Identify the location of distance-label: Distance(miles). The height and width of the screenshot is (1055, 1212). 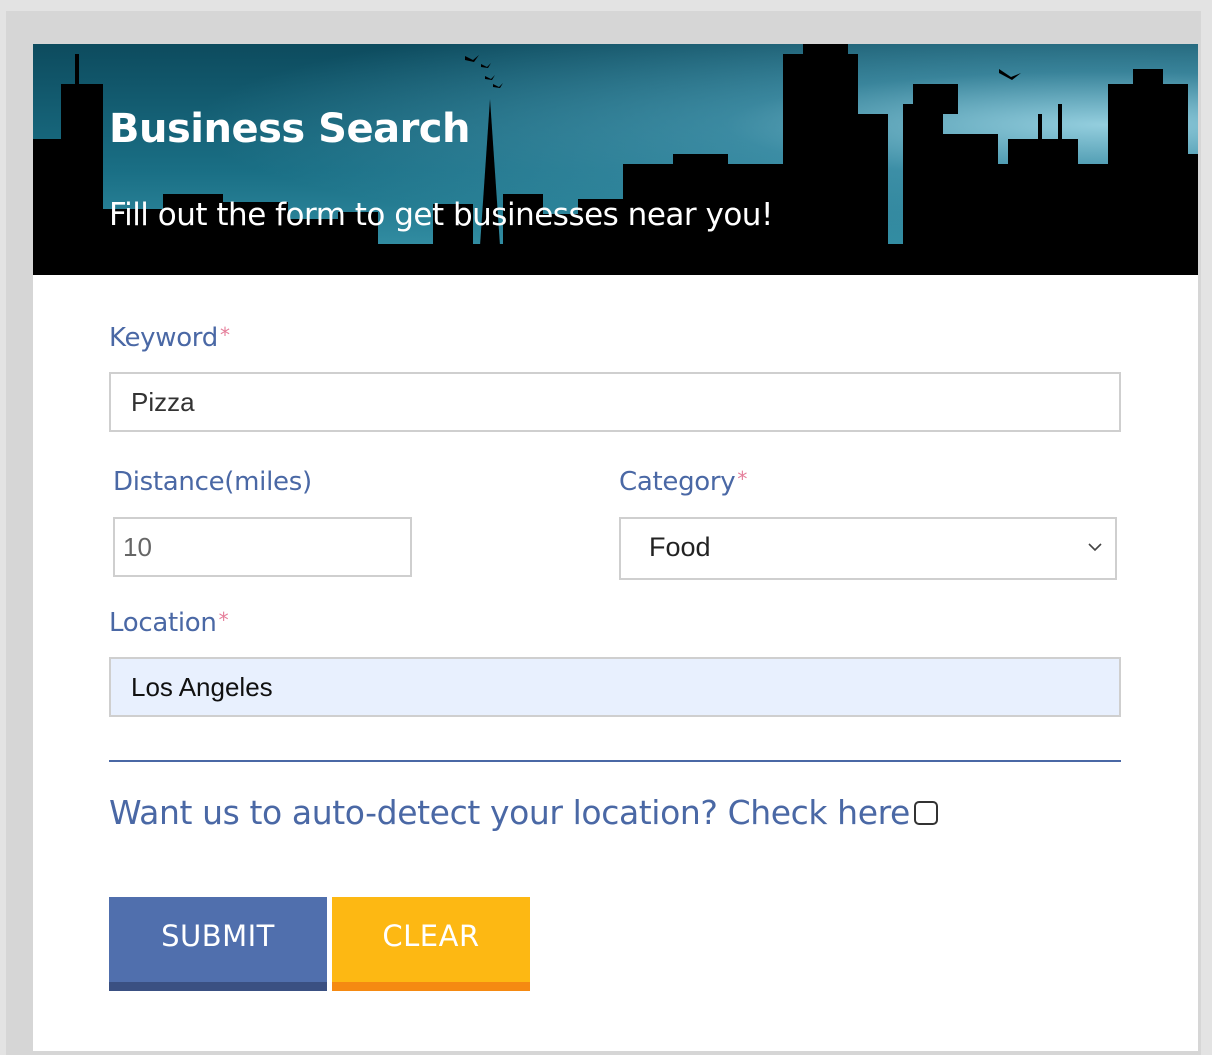
(212, 482).